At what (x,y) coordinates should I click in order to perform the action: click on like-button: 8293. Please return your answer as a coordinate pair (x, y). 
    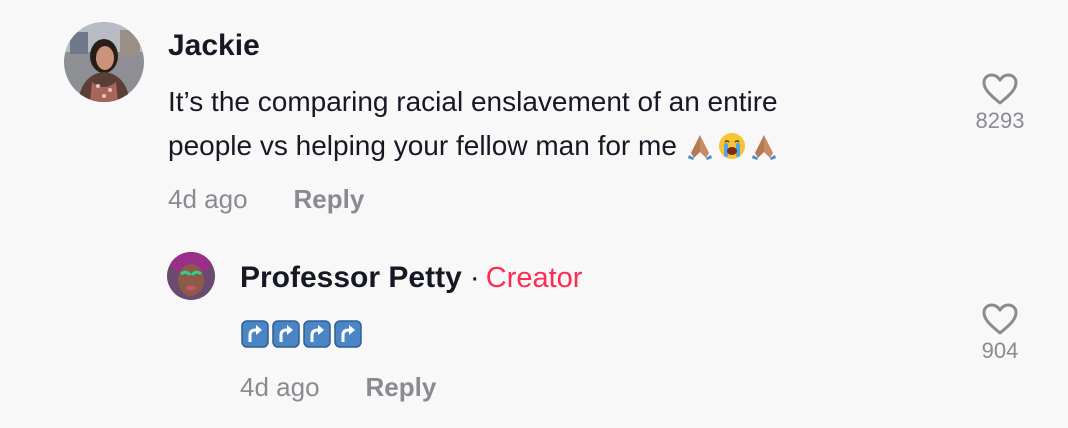
    Looking at the image, I should click on (1000, 103).